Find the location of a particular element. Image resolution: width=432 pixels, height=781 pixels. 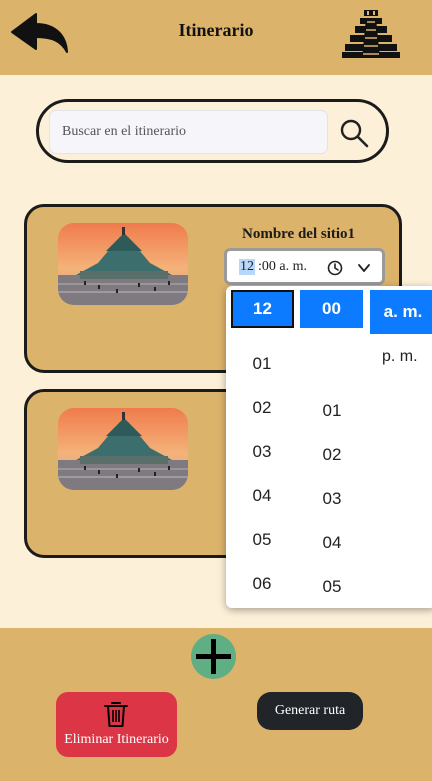

selected-hour: 12 is located at coordinates (262, 309).